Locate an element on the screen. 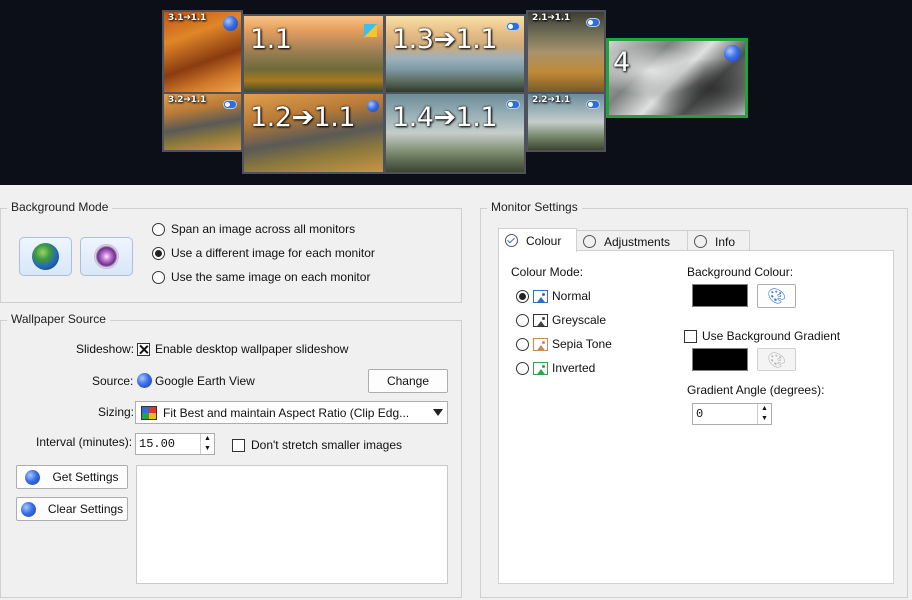 The image size is (912, 600). monitor-tile-2-1: 2.1➔1.1 is located at coordinates (566, 52).